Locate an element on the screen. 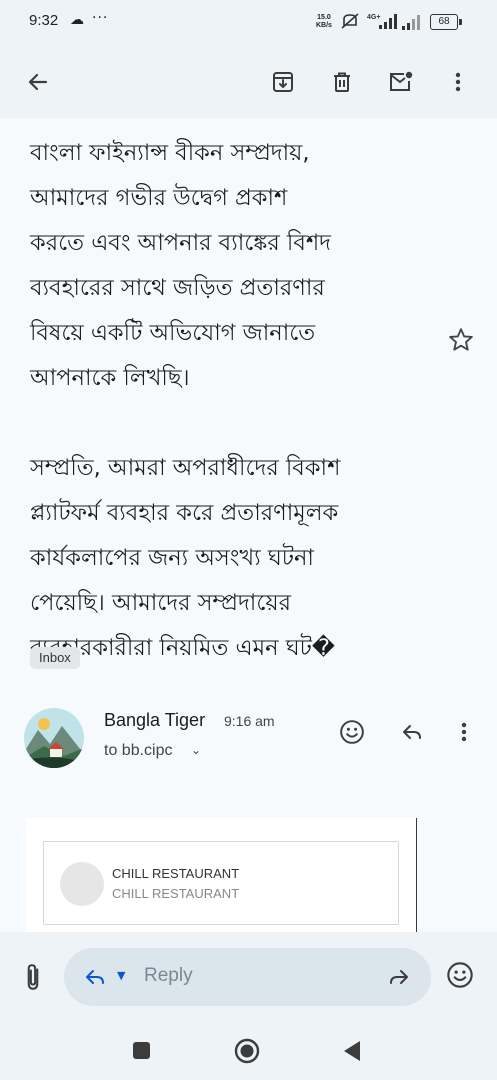  landscape-avatar-image is located at coordinates (54, 738).